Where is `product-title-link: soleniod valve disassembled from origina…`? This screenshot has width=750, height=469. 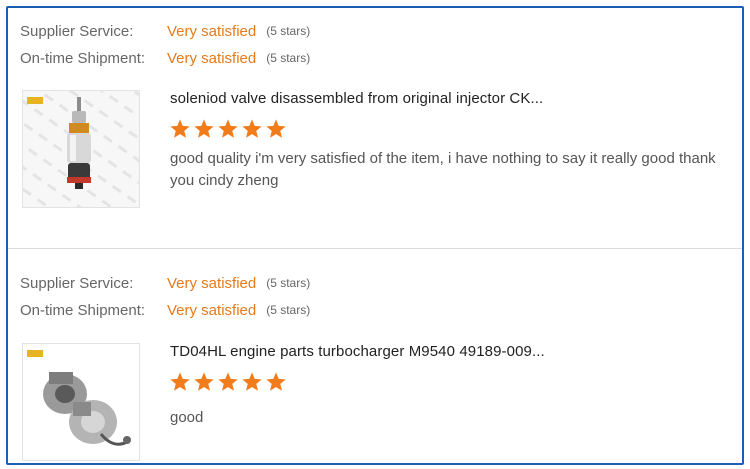 product-title-link: soleniod valve disassembled from origina… is located at coordinates (356, 98).